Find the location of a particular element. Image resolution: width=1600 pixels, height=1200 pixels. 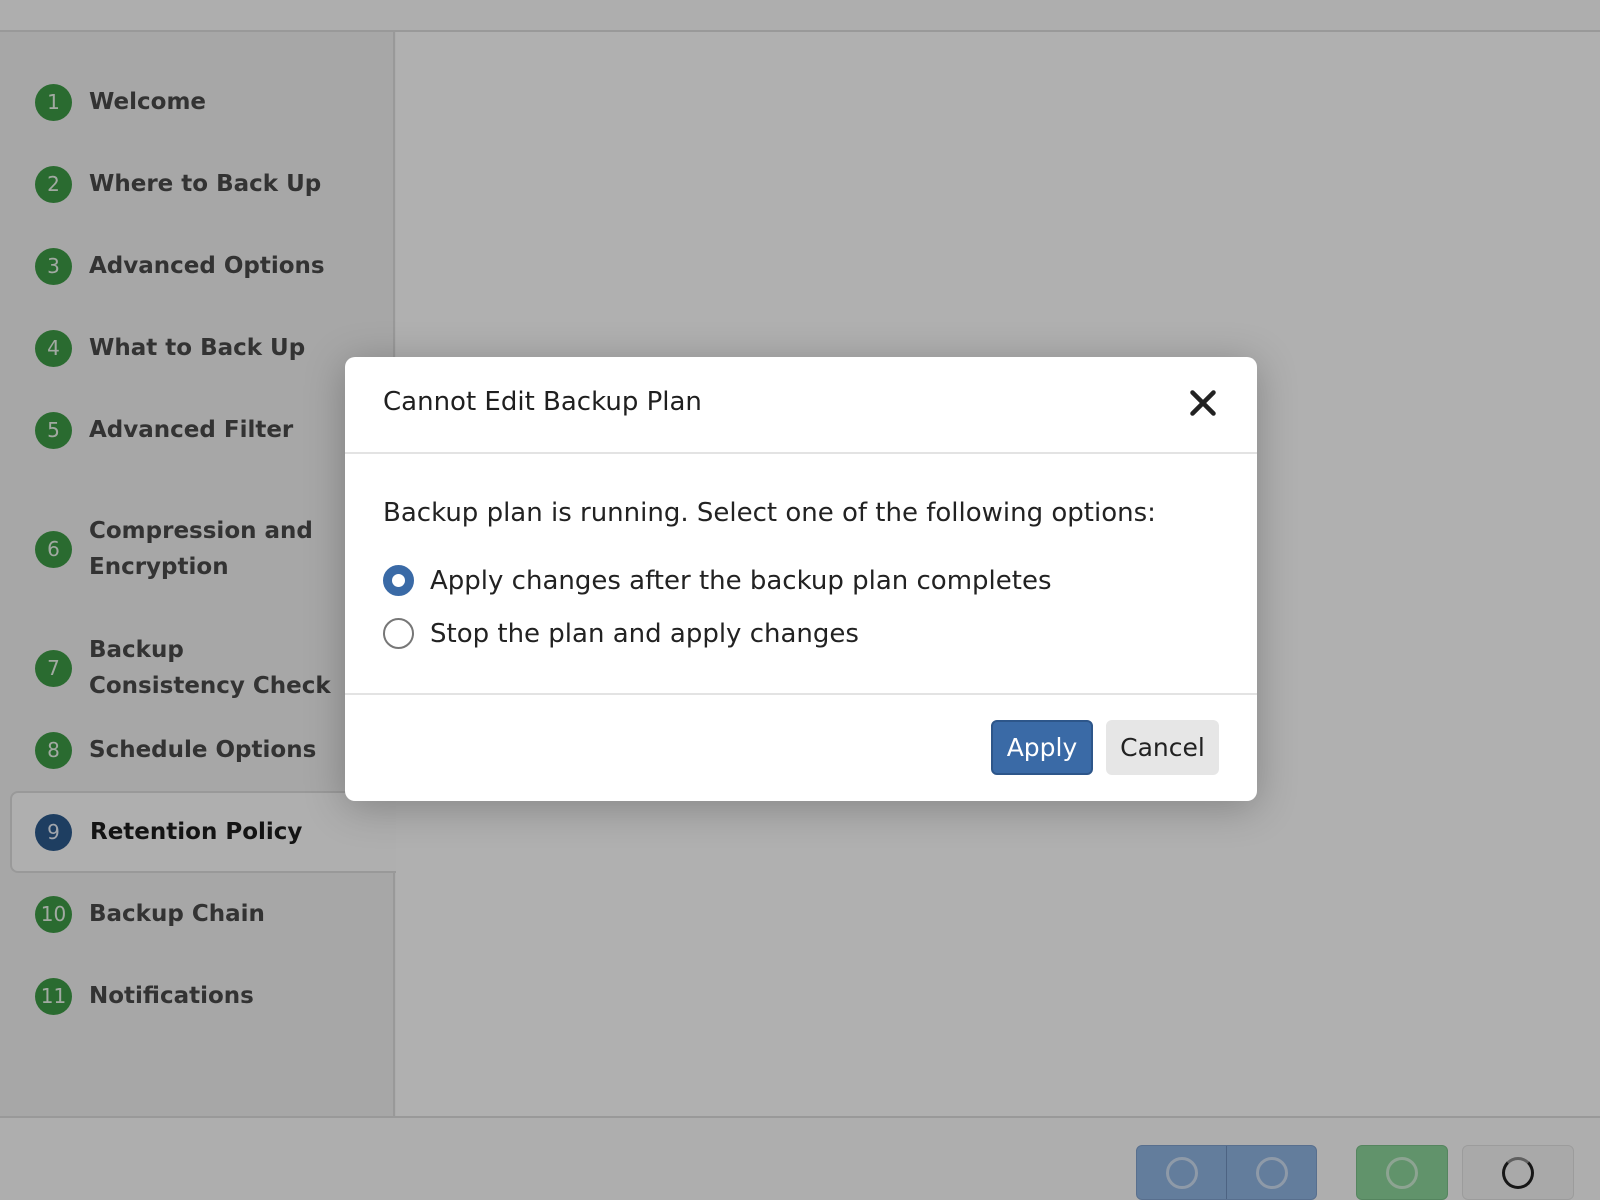

dialog-footer: Apply Cancel is located at coordinates (801, 747).